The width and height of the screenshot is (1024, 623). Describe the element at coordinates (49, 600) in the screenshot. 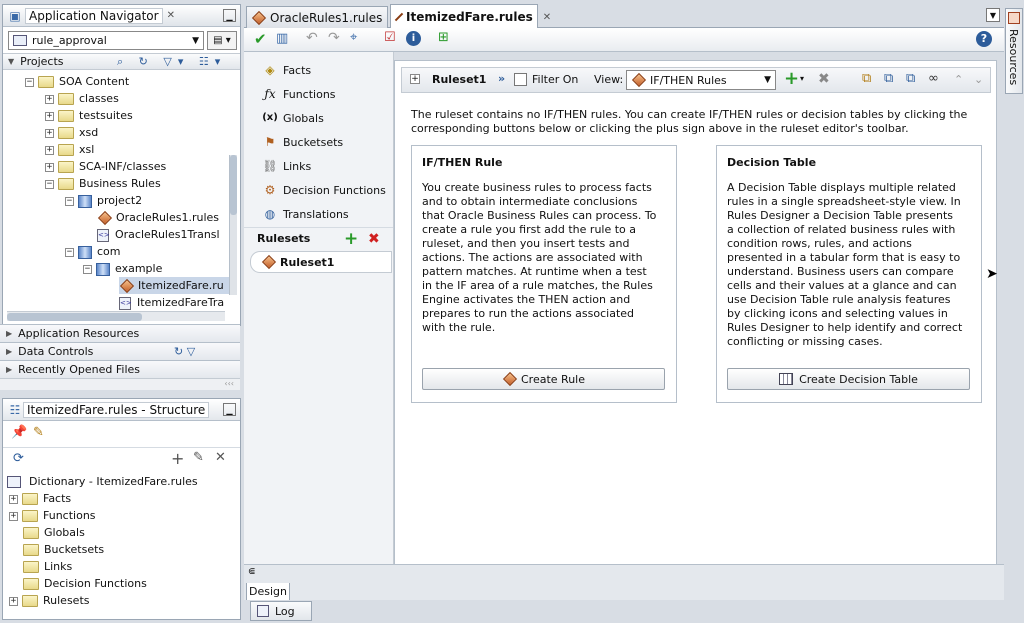

I see `structure-rulesets: + Rulesets` at that location.